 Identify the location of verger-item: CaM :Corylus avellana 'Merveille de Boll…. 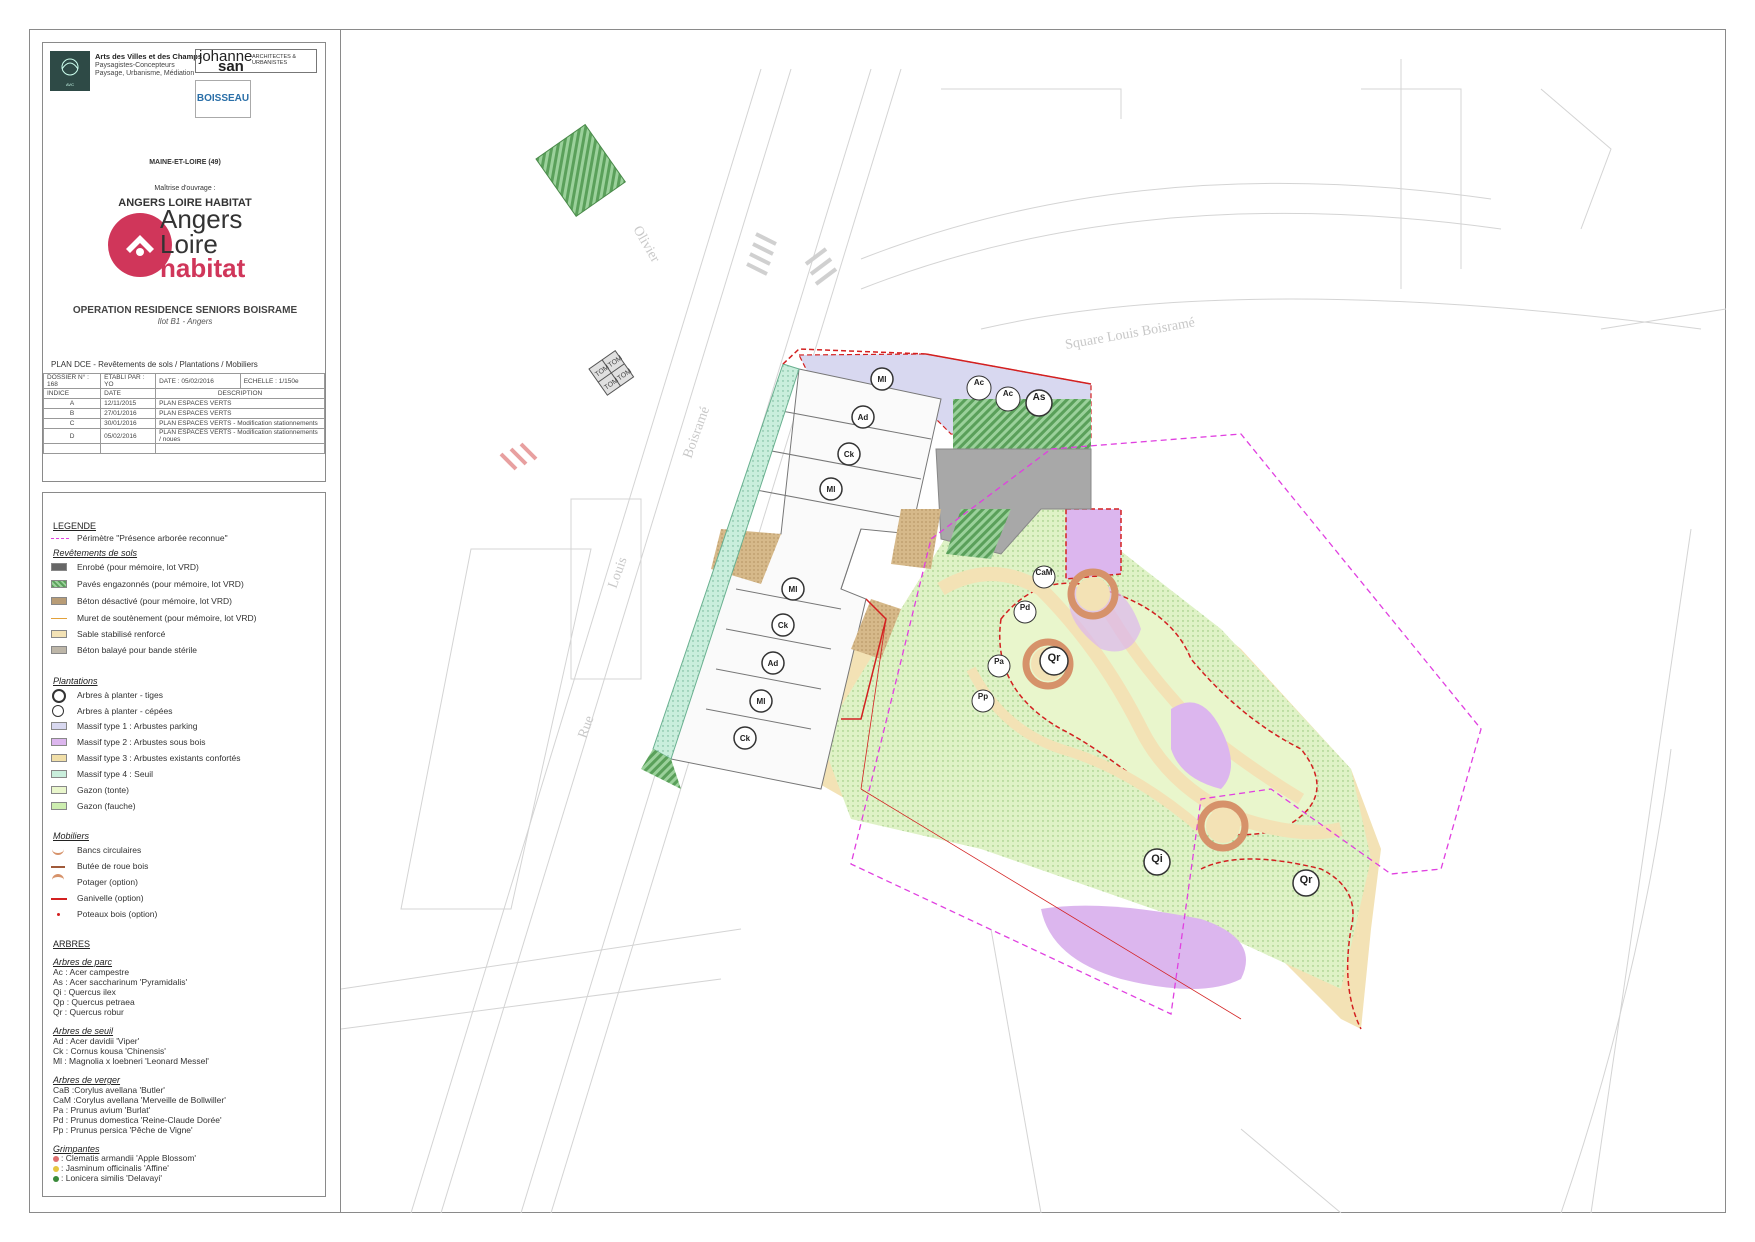
(139, 1100).